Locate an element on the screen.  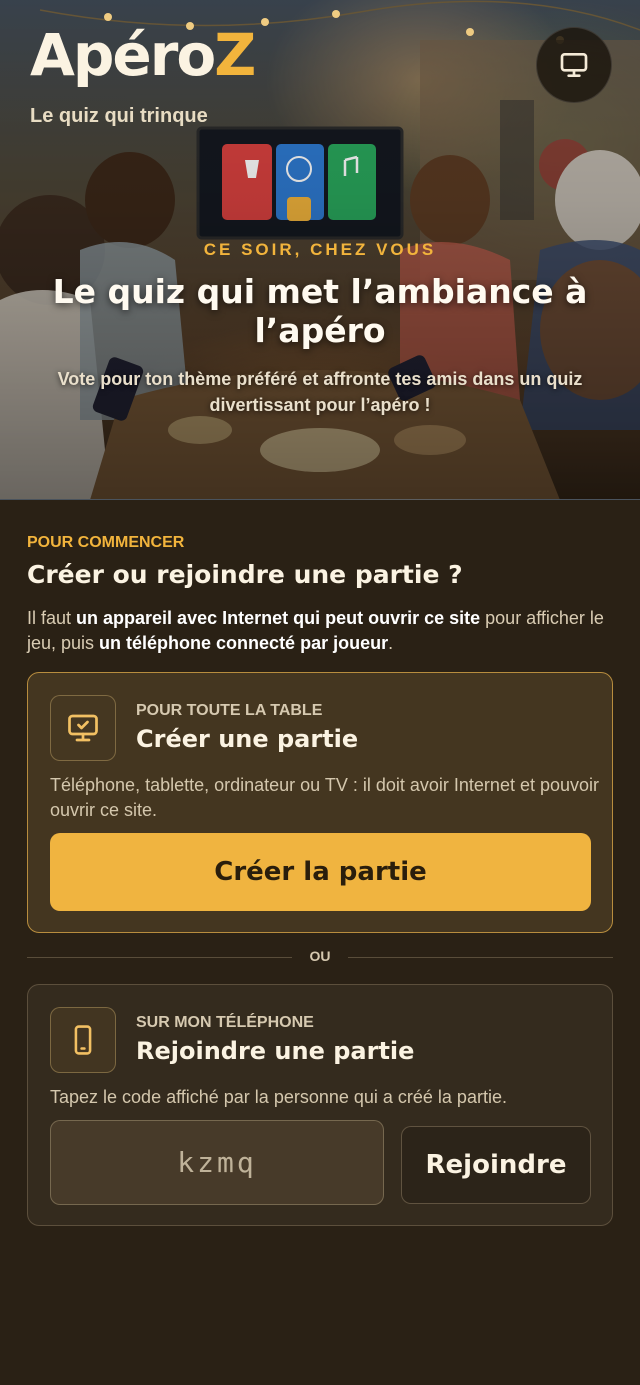
create-card-icon is located at coordinates (83, 728).